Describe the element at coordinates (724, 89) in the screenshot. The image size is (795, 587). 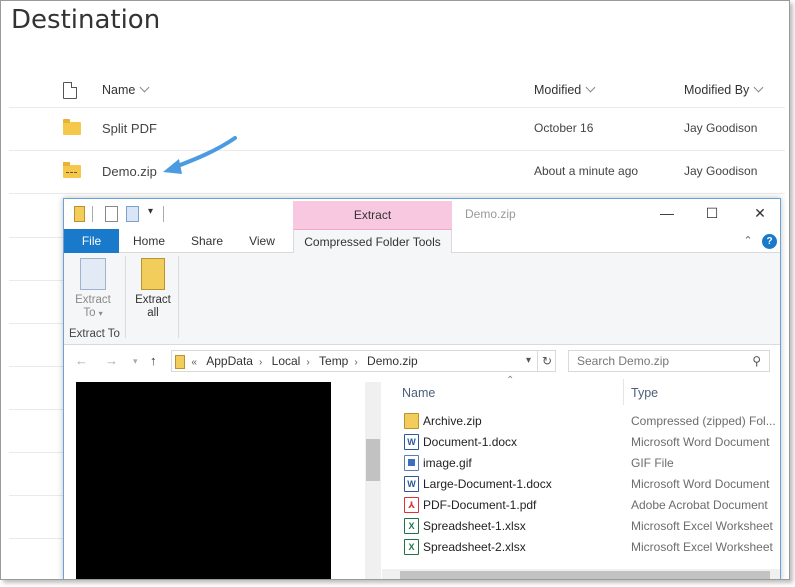
I see `column-header-modified-by: Modified By` at that location.